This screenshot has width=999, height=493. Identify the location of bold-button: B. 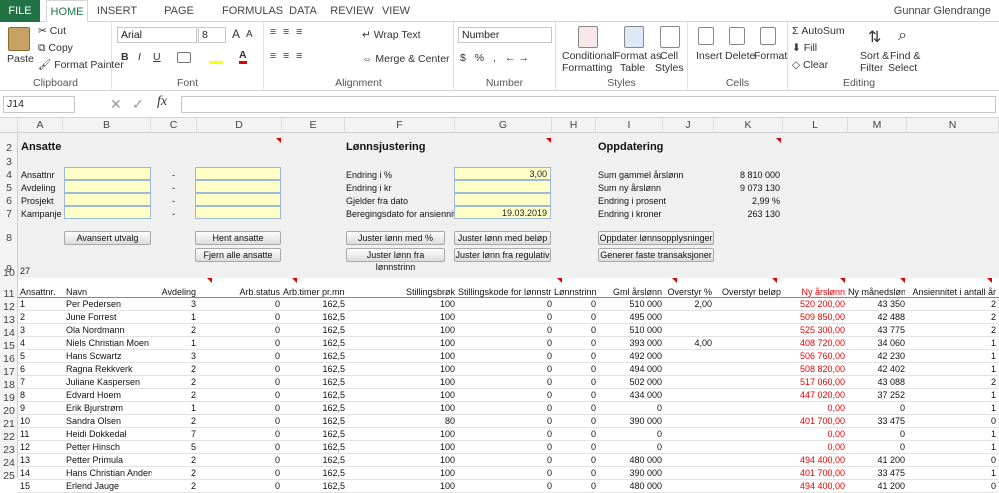
(125, 57).